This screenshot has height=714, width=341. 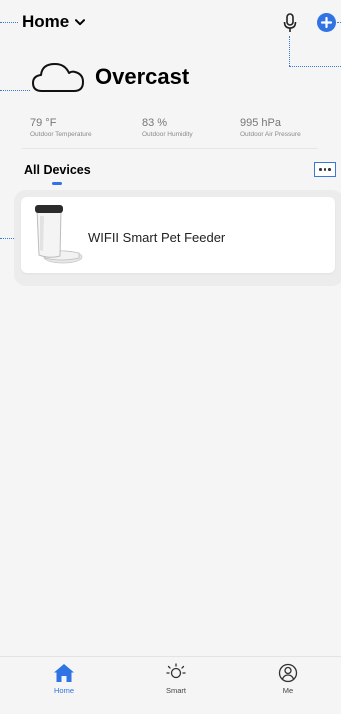 What do you see at coordinates (170, 148) in the screenshot?
I see `divider` at bounding box center [170, 148].